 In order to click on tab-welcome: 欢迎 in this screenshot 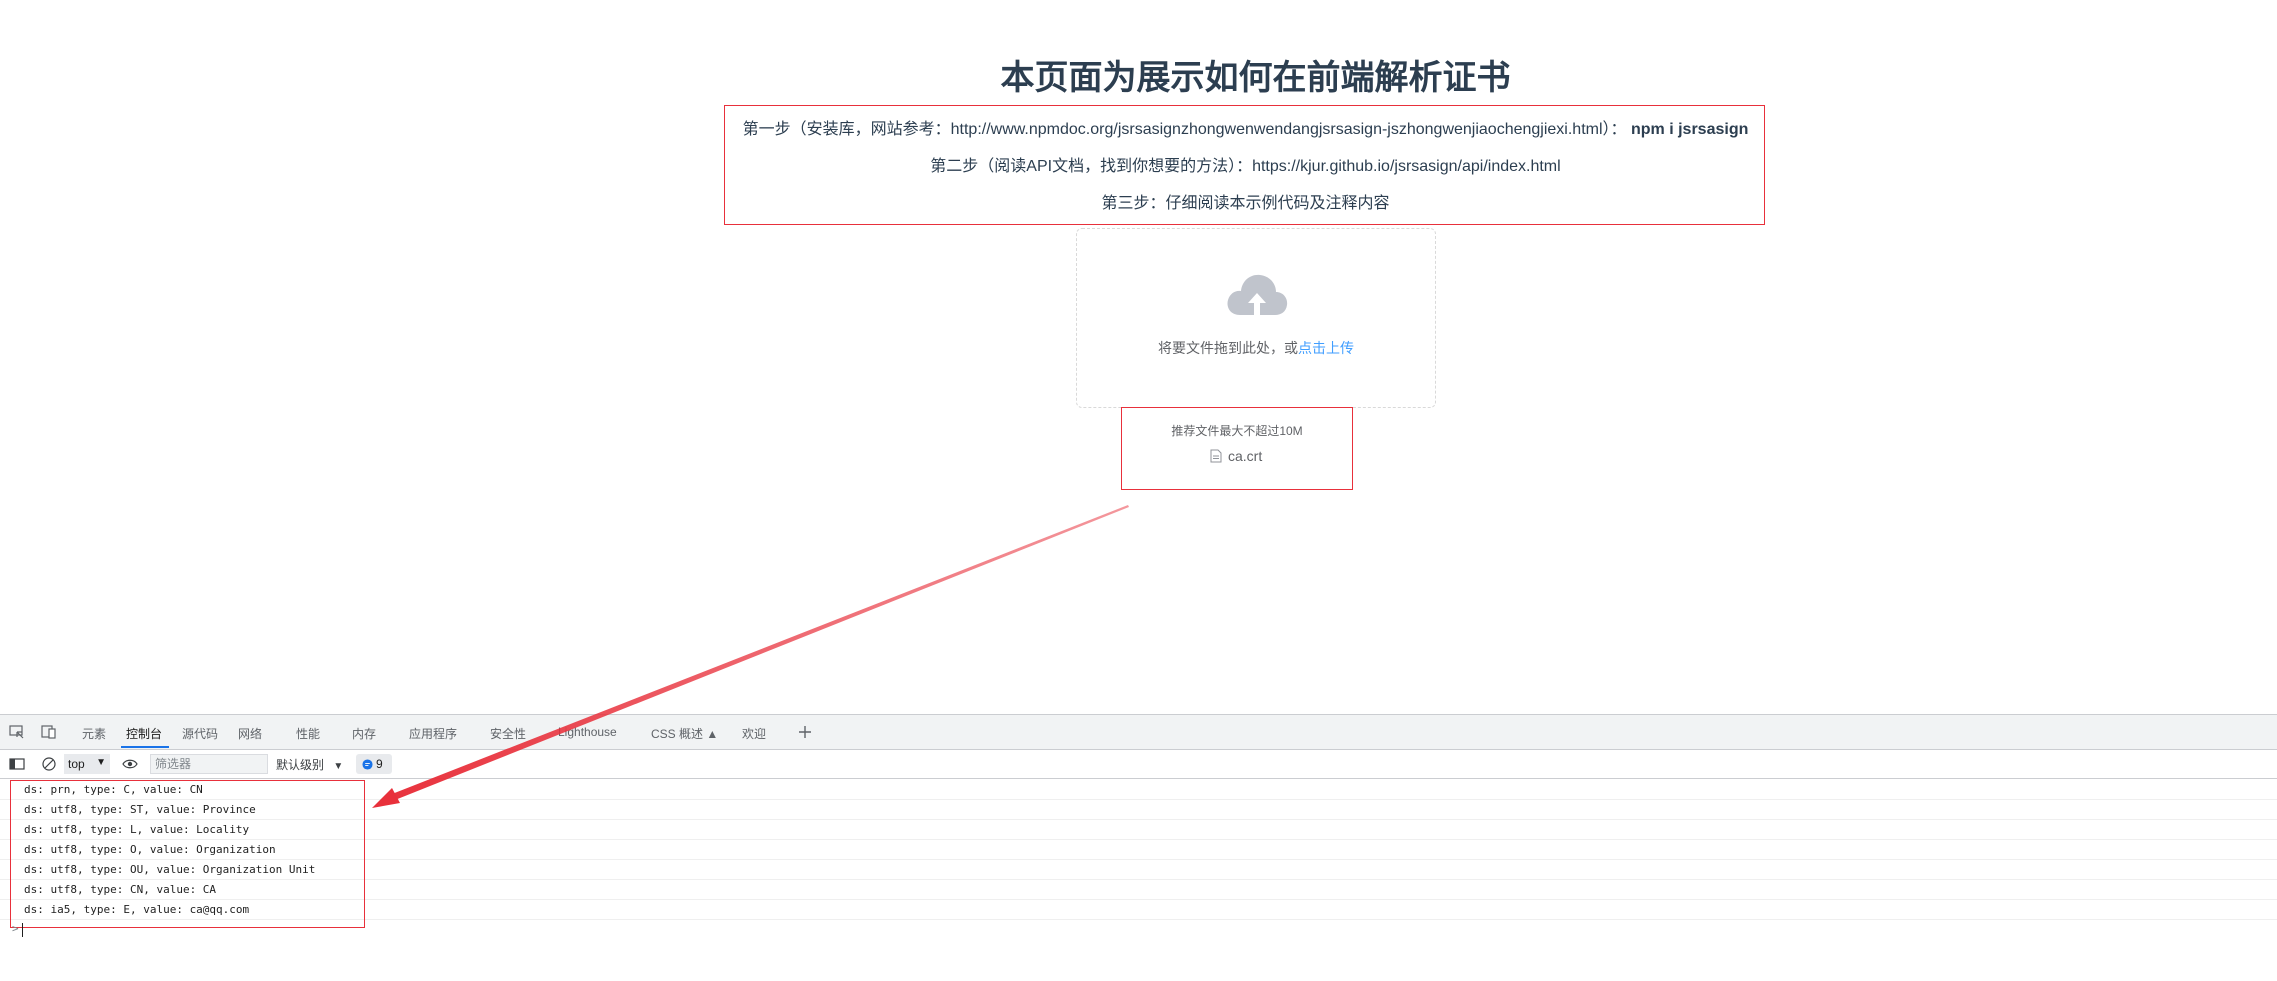, I will do `click(754, 733)`.